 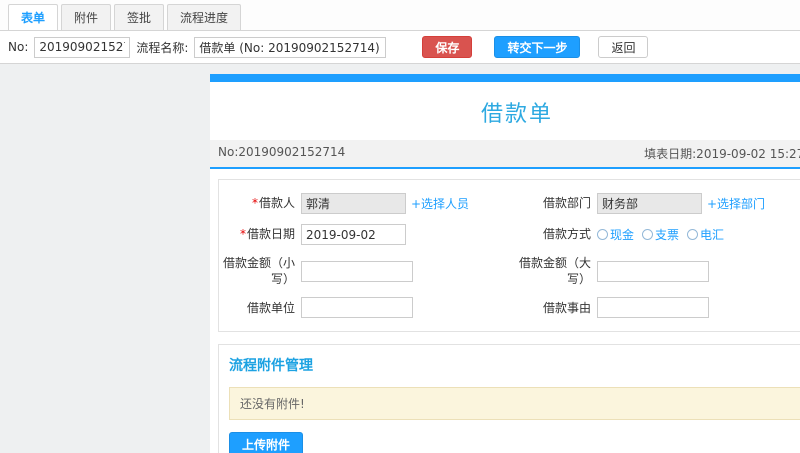 I want to click on process-name-input, so click(x=290, y=47).